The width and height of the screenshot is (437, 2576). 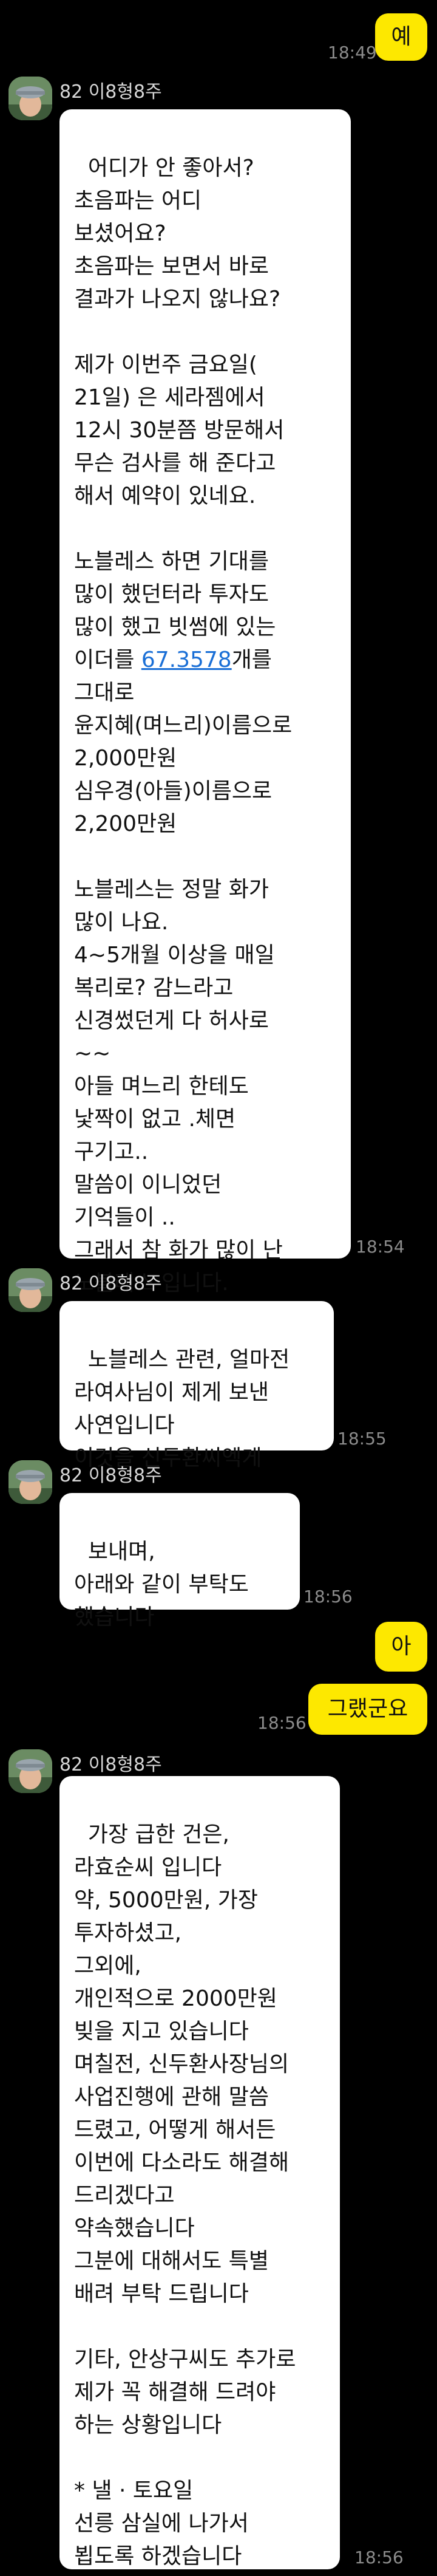 What do you see at coordinates (362, 1439) in the screenshot?
I see `message-time: 18:55` at bounding box center [362, 1439].